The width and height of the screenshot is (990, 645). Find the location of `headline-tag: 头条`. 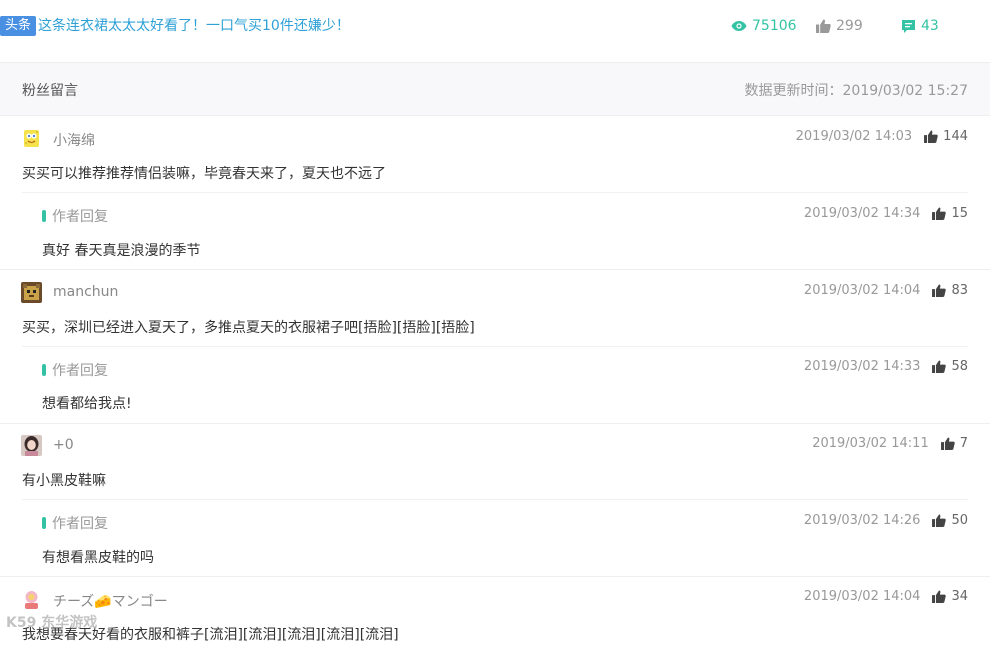

headline-tag: 头条 is located at coordinates (18, 26).